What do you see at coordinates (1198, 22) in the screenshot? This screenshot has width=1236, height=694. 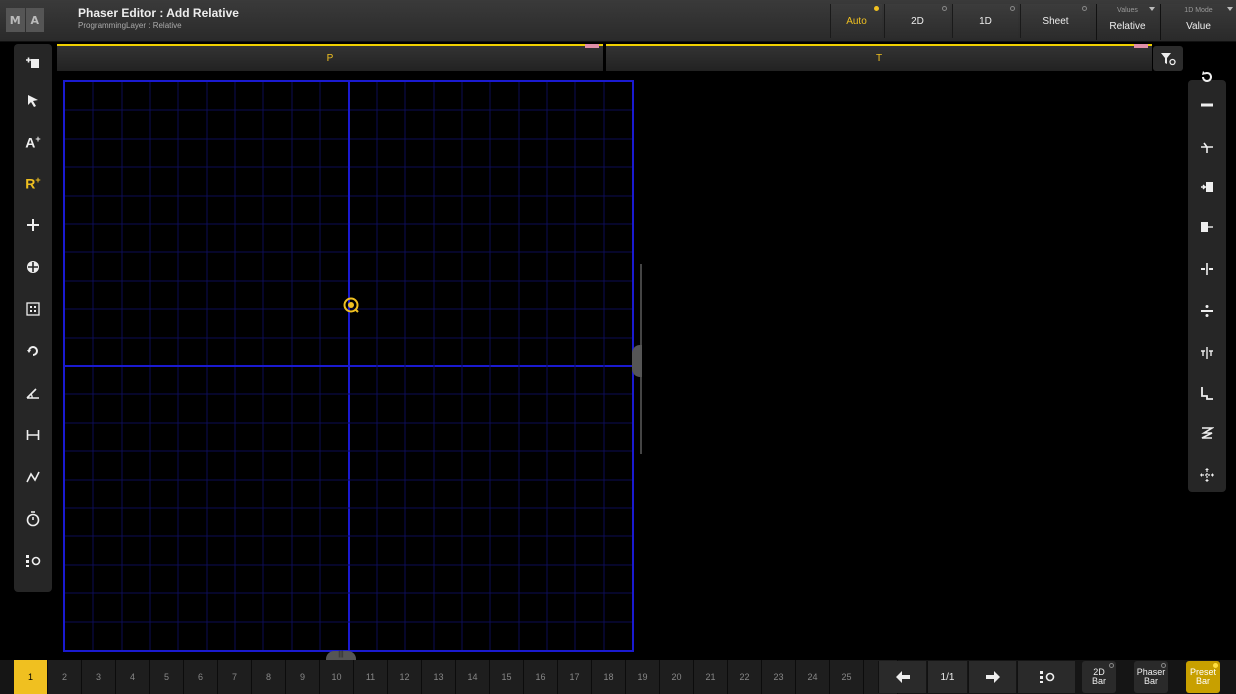 I see `mode-1d-select: 1D Mode Value` at bounding box center [1198, 22].